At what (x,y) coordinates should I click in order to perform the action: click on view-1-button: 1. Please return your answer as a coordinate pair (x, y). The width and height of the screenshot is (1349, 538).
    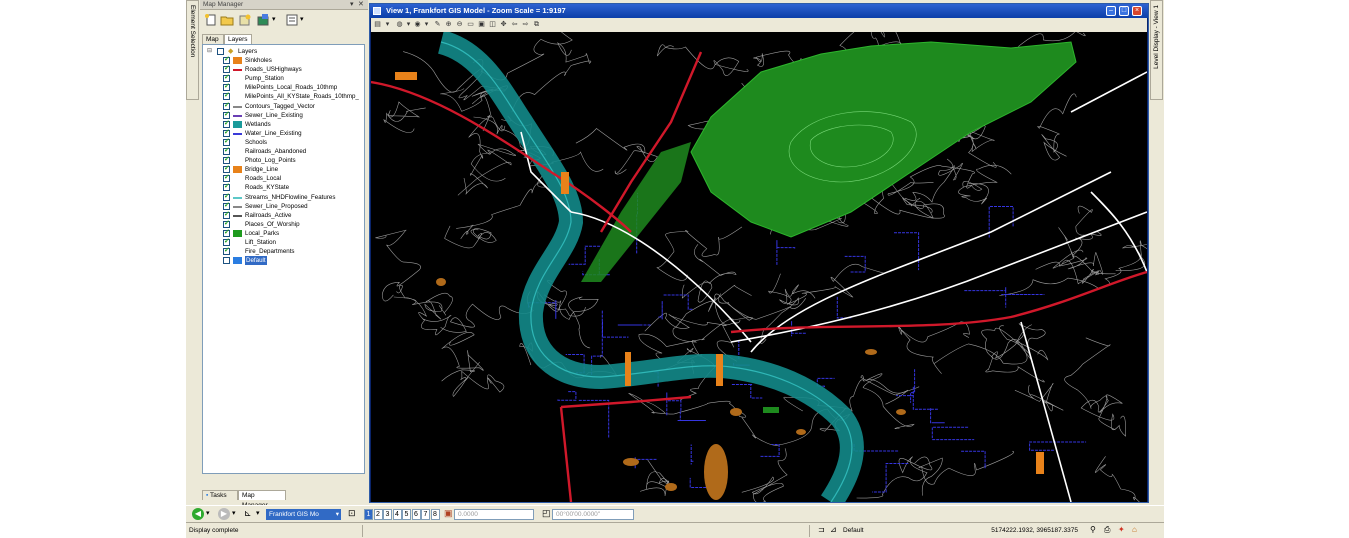
    Looking at the image, I should click on (368, 514).